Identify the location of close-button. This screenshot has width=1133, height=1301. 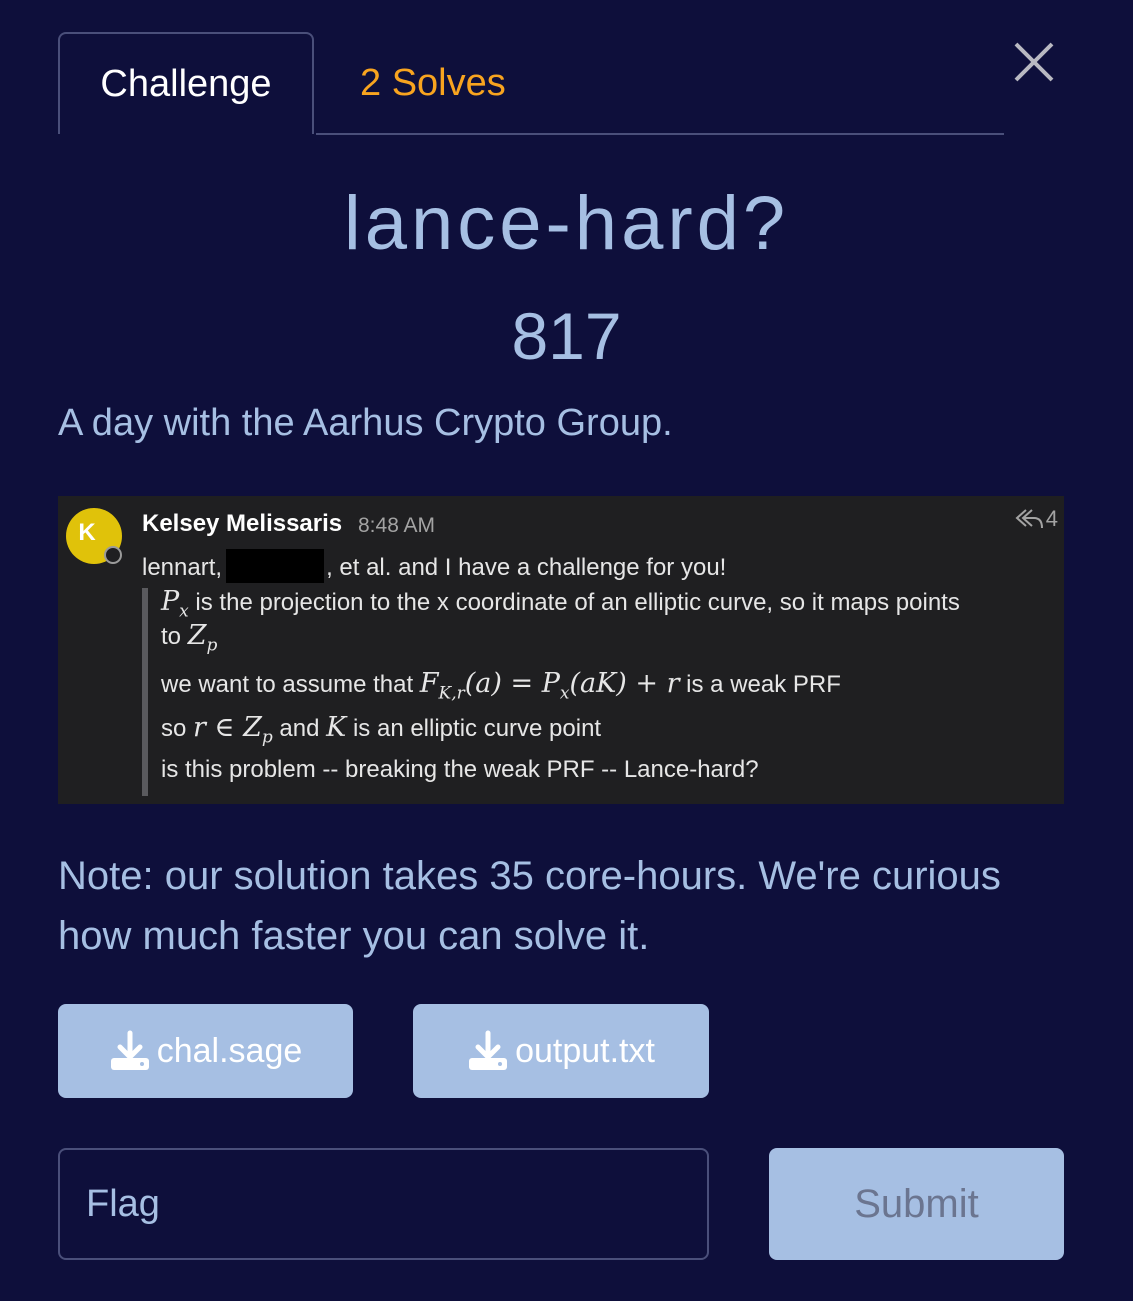
(1034, 64).